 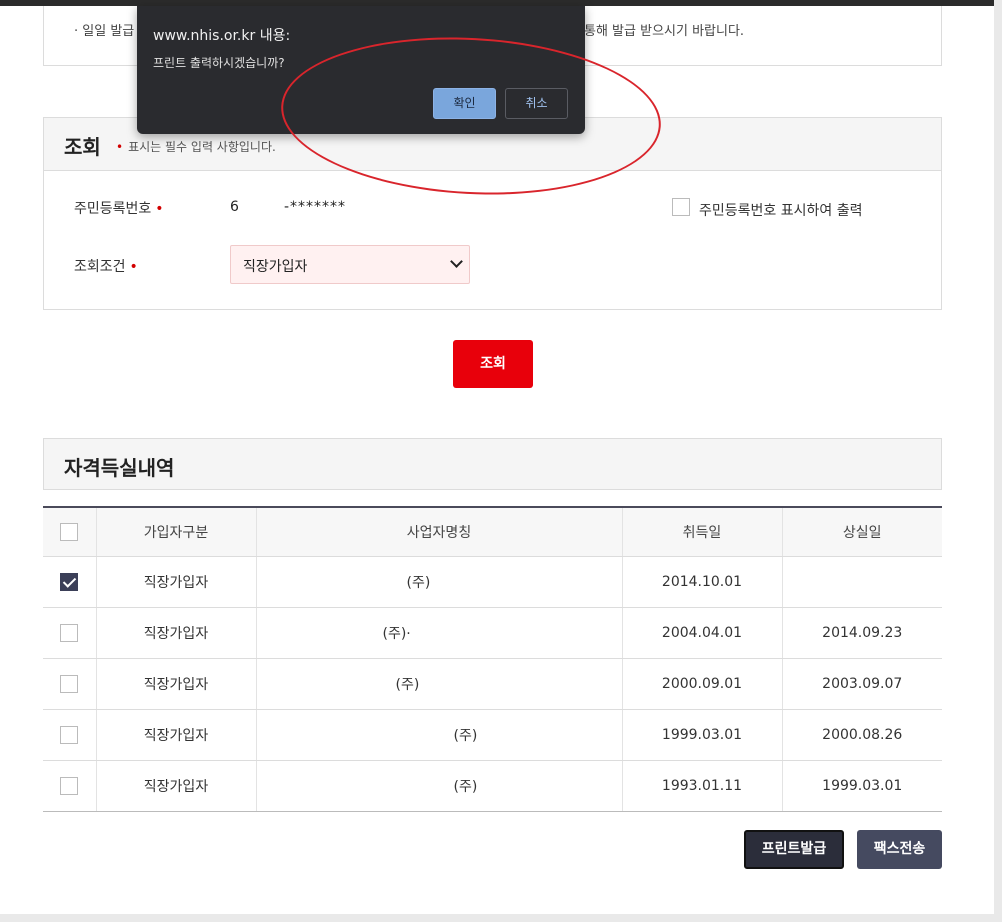 I want to click on column-header: 상실일, so click(x=862, y=531).